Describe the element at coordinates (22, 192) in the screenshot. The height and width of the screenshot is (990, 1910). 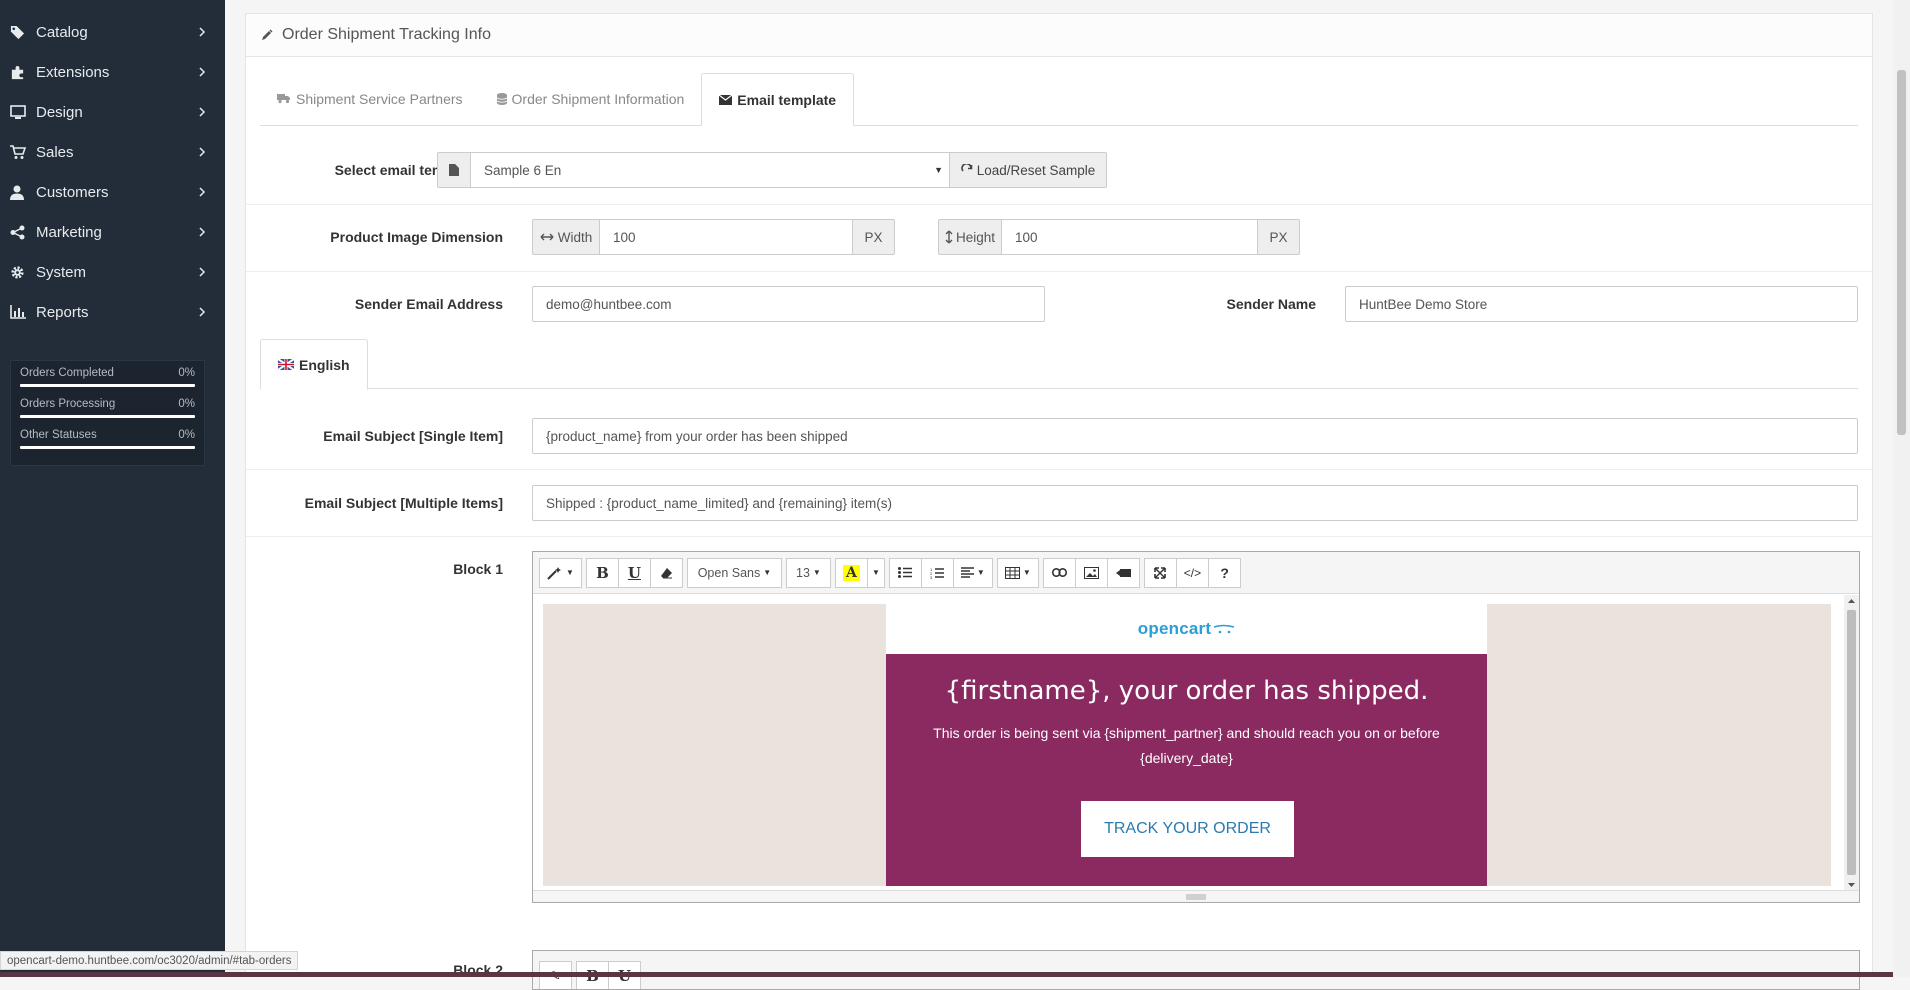
I see `user-icon` at that location.